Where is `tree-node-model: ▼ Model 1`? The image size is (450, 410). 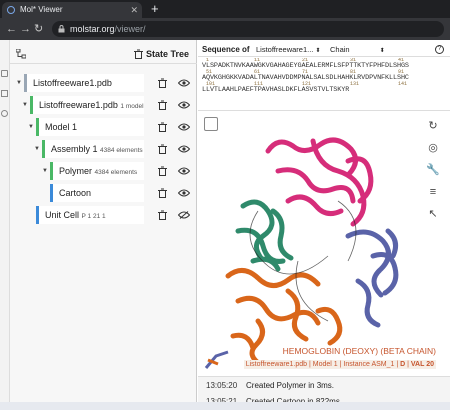
tree-node-model: ▼ Model 1 is located at coordinates (103, 127).